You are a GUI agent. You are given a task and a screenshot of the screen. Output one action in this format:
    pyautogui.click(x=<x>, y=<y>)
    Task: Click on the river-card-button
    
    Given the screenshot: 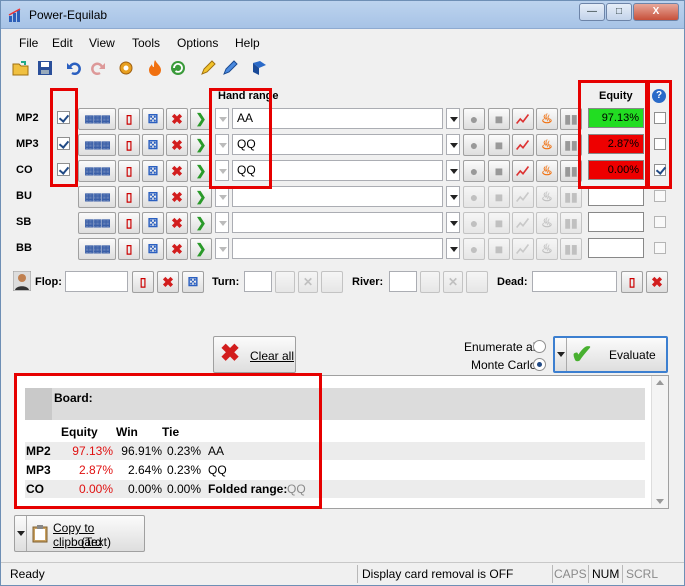 What is the action you would take?
    pyautogui.click(x=430, y=282)
    